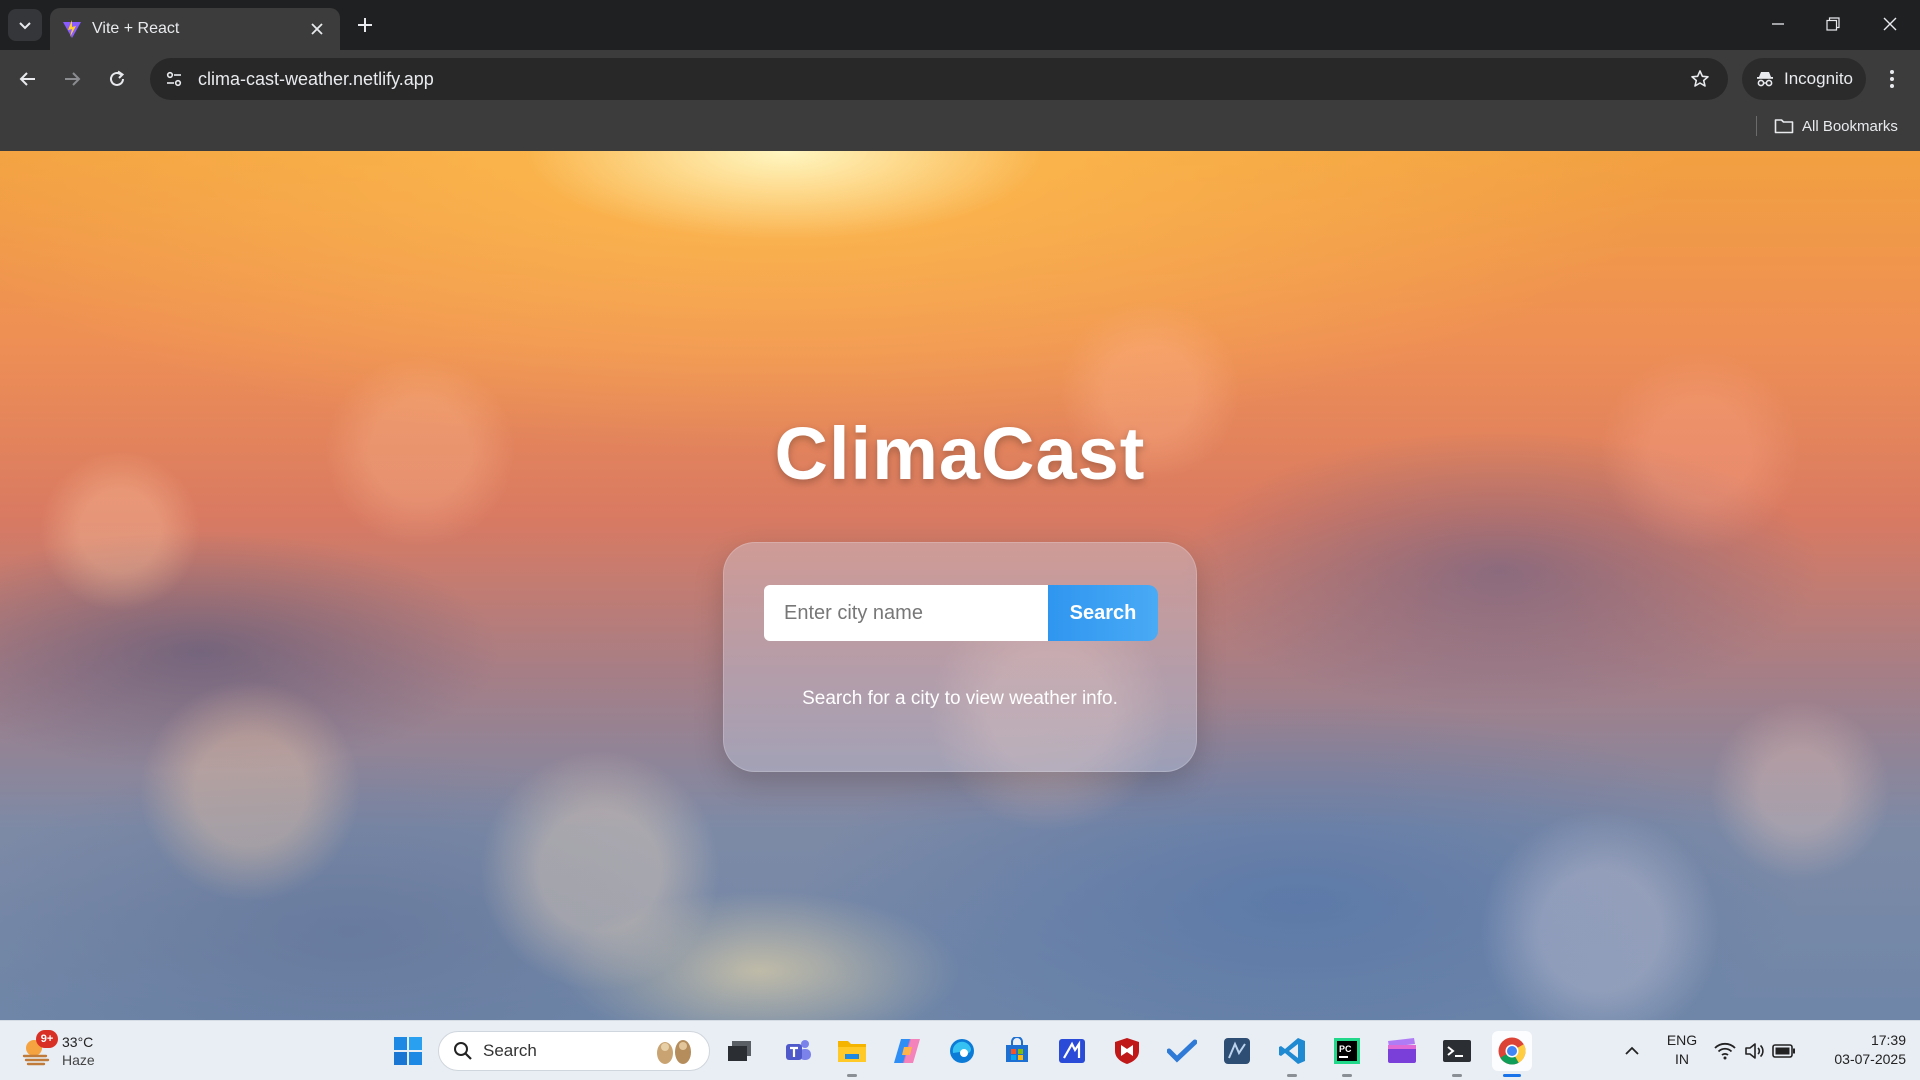 The height and width of the screenshot is (1080, 1920). I want to click on weather-condition: Haze, so click(78, 1060).